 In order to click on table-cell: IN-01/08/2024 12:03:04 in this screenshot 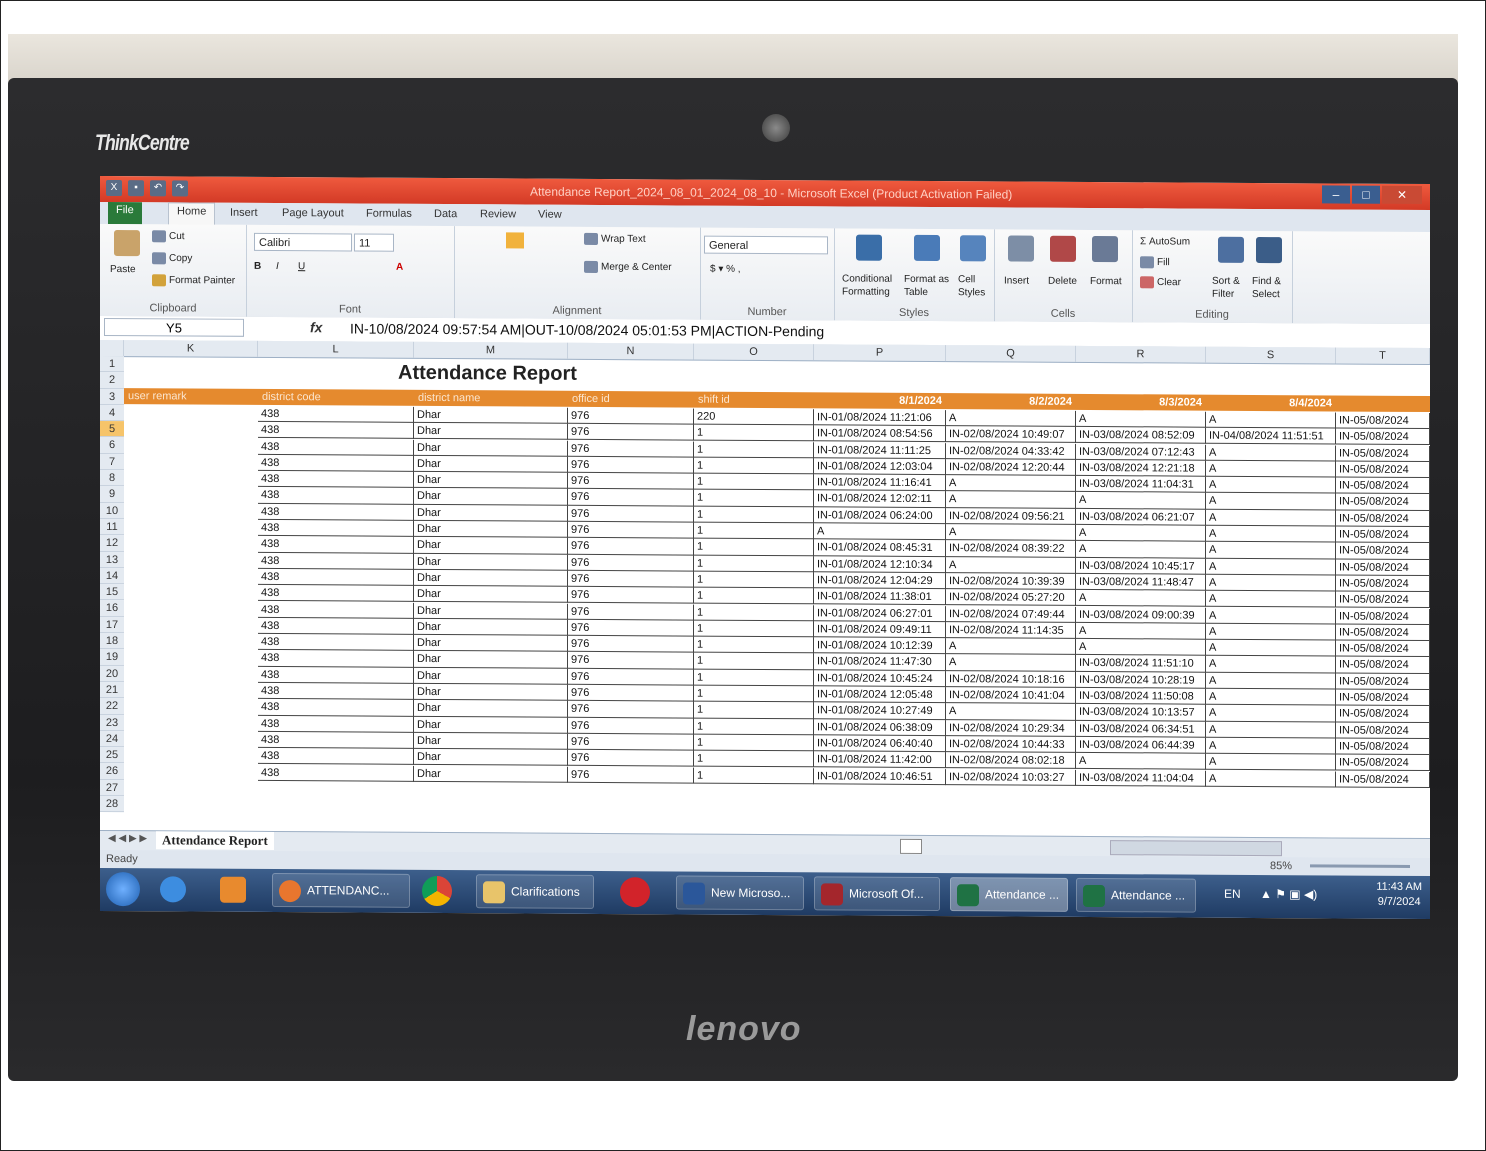, I will do `click(880, 467)`.